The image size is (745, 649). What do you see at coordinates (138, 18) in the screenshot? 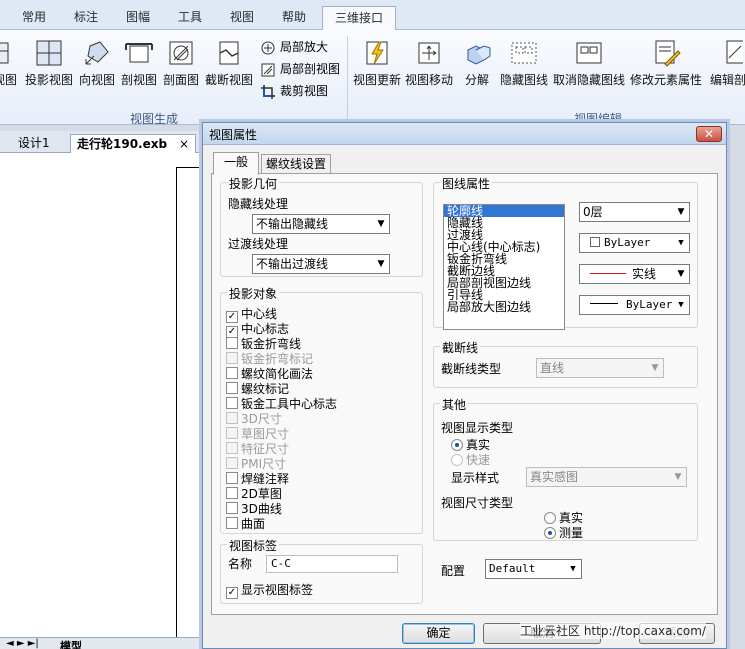
I see `menu-tab-frame: 图幅` at bounding box center [138, 18].